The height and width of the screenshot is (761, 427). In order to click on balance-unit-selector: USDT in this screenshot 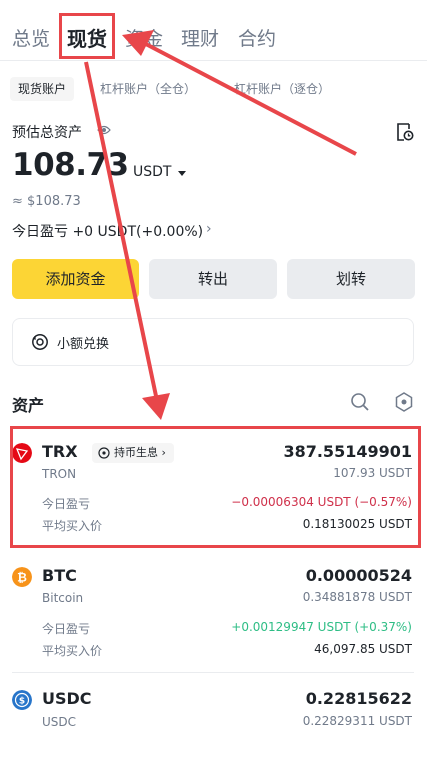, I will do `click(152, 172)`.